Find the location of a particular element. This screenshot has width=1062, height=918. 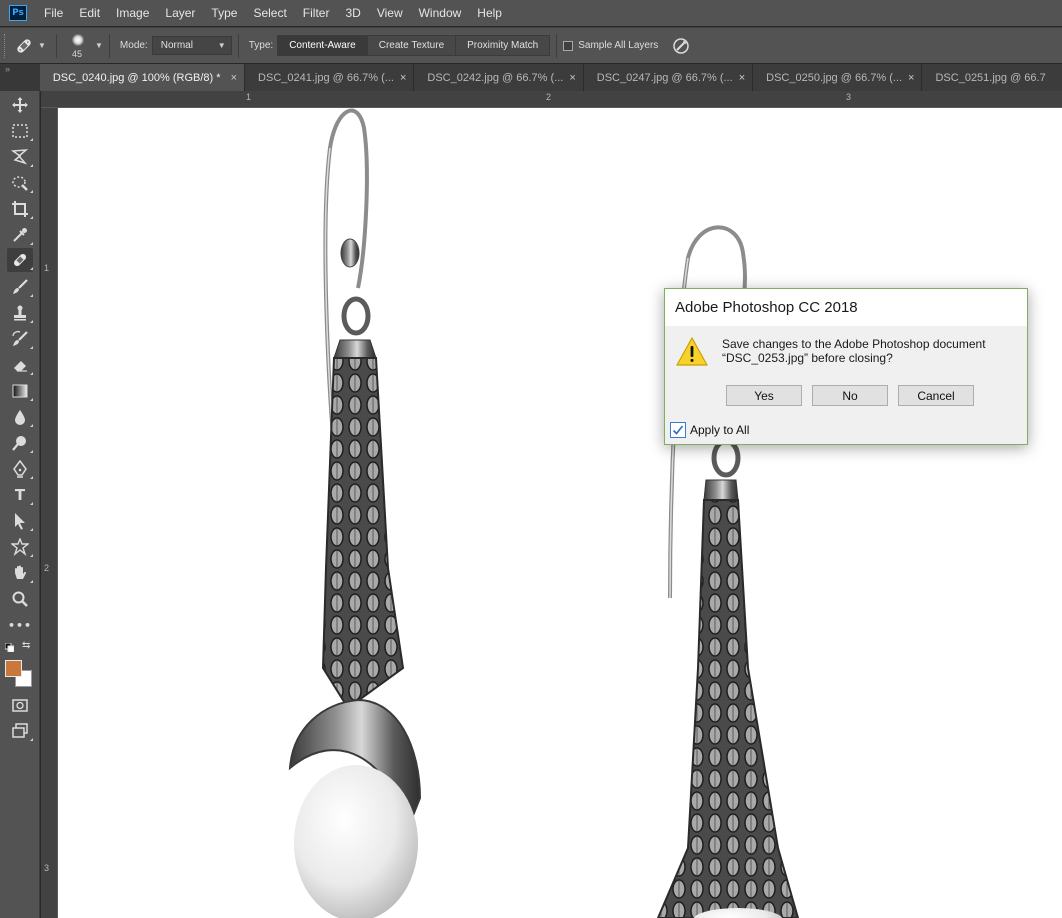

eyedropper-tool is located at coordinates (20, 235).